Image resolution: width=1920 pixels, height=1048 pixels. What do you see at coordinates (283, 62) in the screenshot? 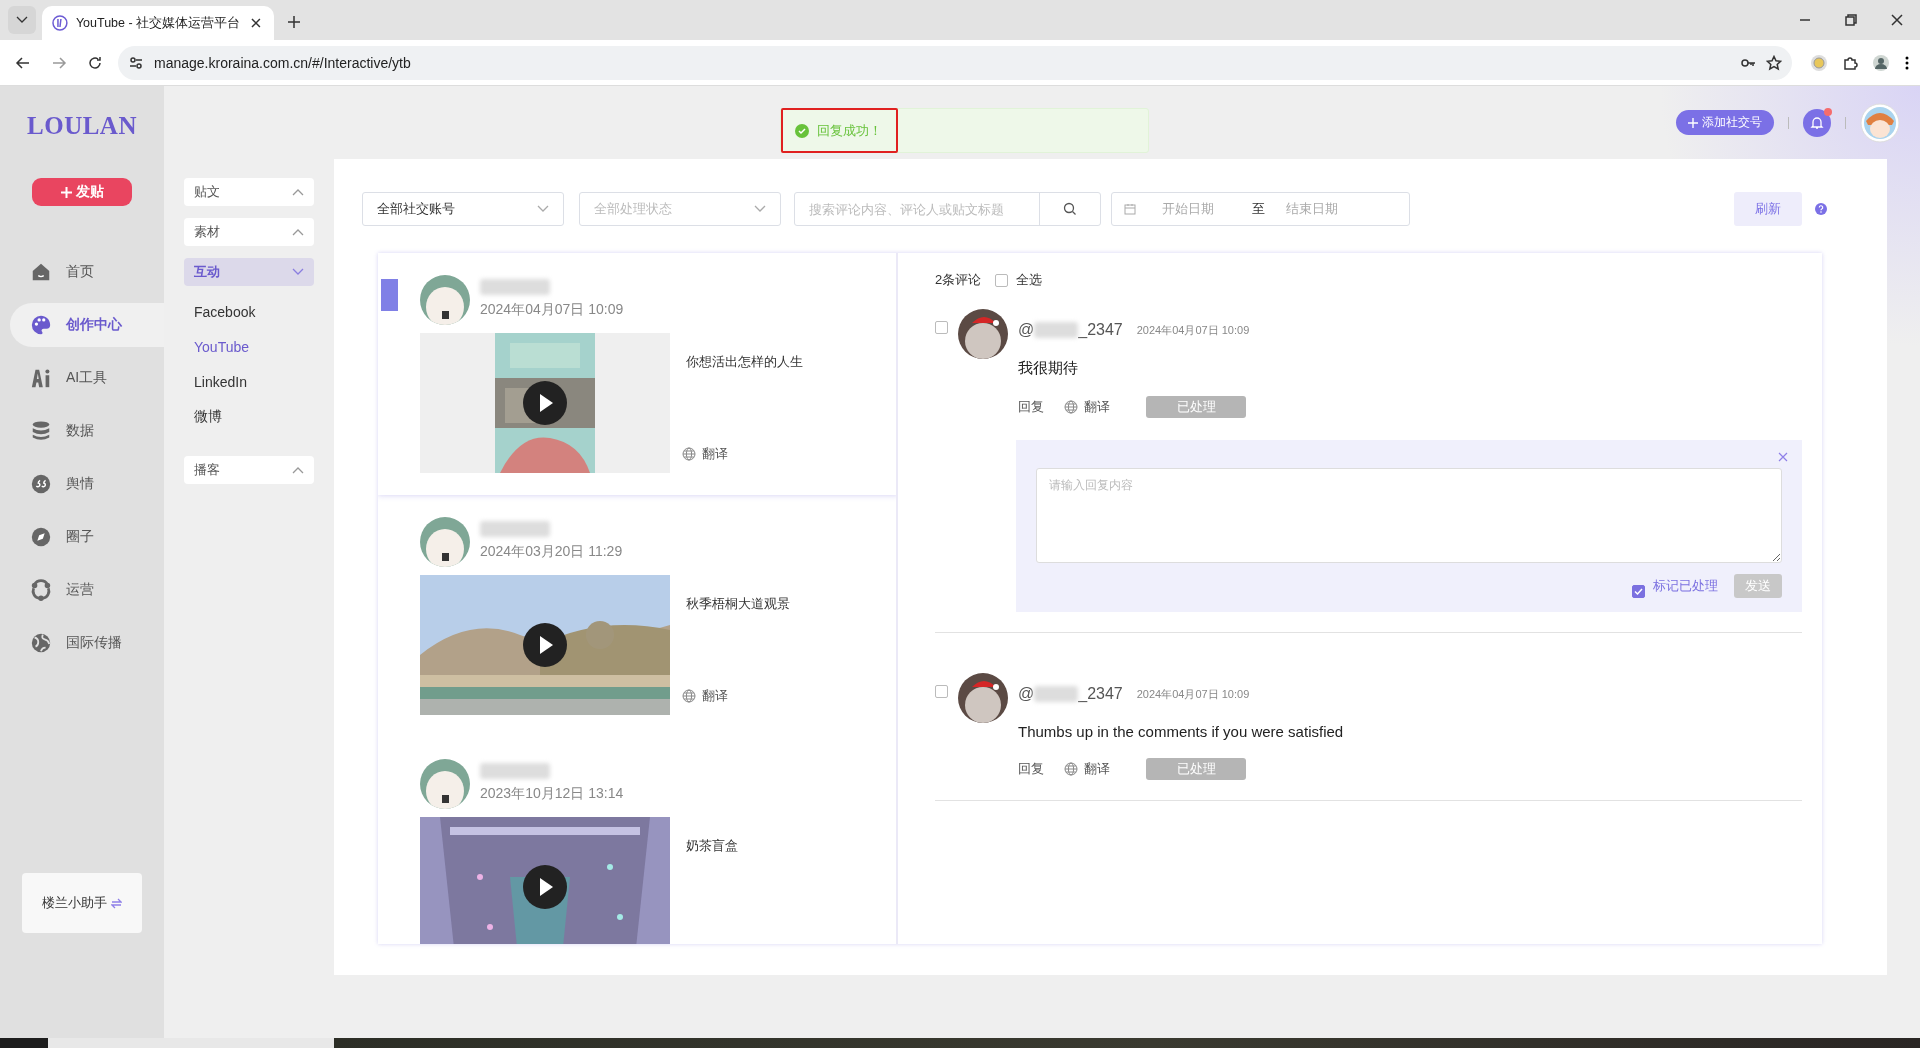
I see `url-text: manage.kroraina.com.cn/#/Interactive/ytb` at bounding box center [283, 62].